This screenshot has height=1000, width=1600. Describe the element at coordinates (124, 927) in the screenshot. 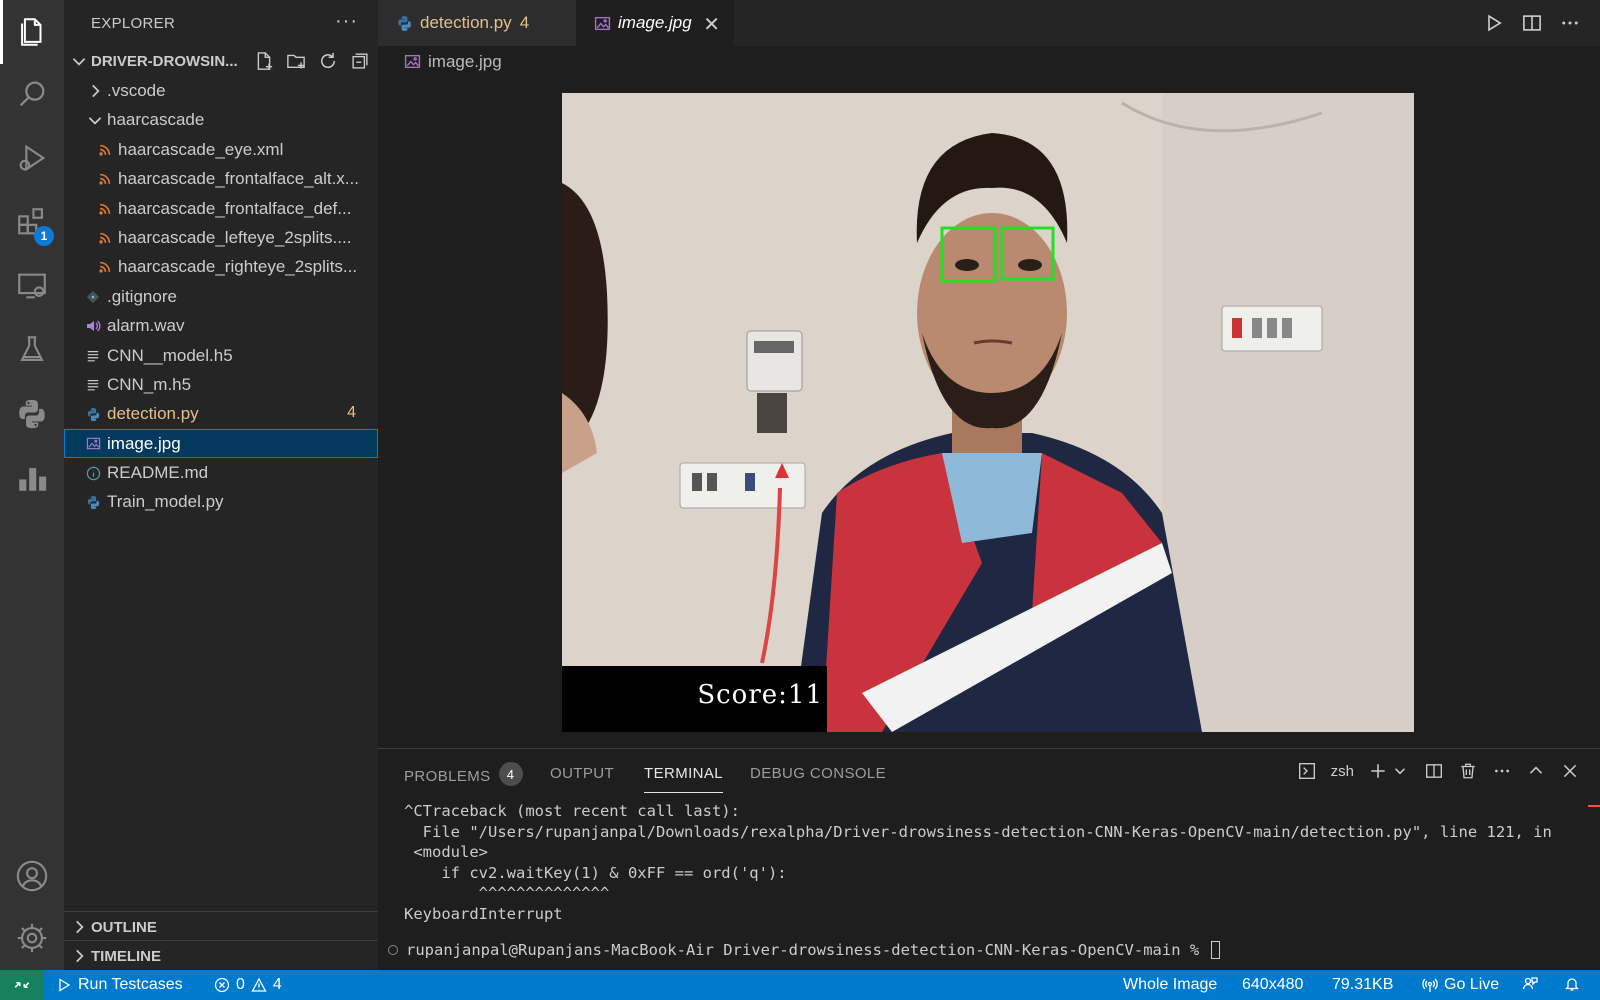

I see `outline-title: OUTLINE` at that location.